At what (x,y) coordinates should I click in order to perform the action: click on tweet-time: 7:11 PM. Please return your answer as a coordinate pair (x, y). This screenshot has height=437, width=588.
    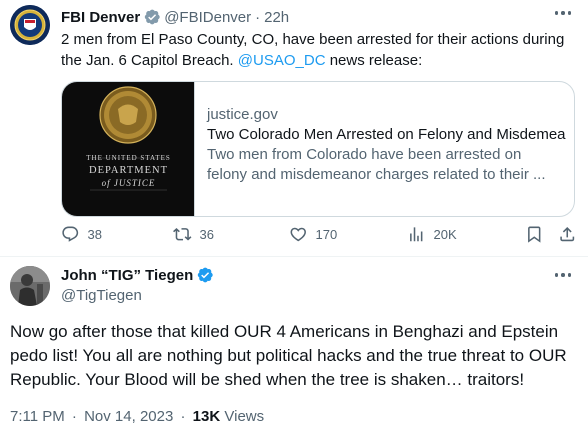
    Looking at the image, I should click on (37, 416).